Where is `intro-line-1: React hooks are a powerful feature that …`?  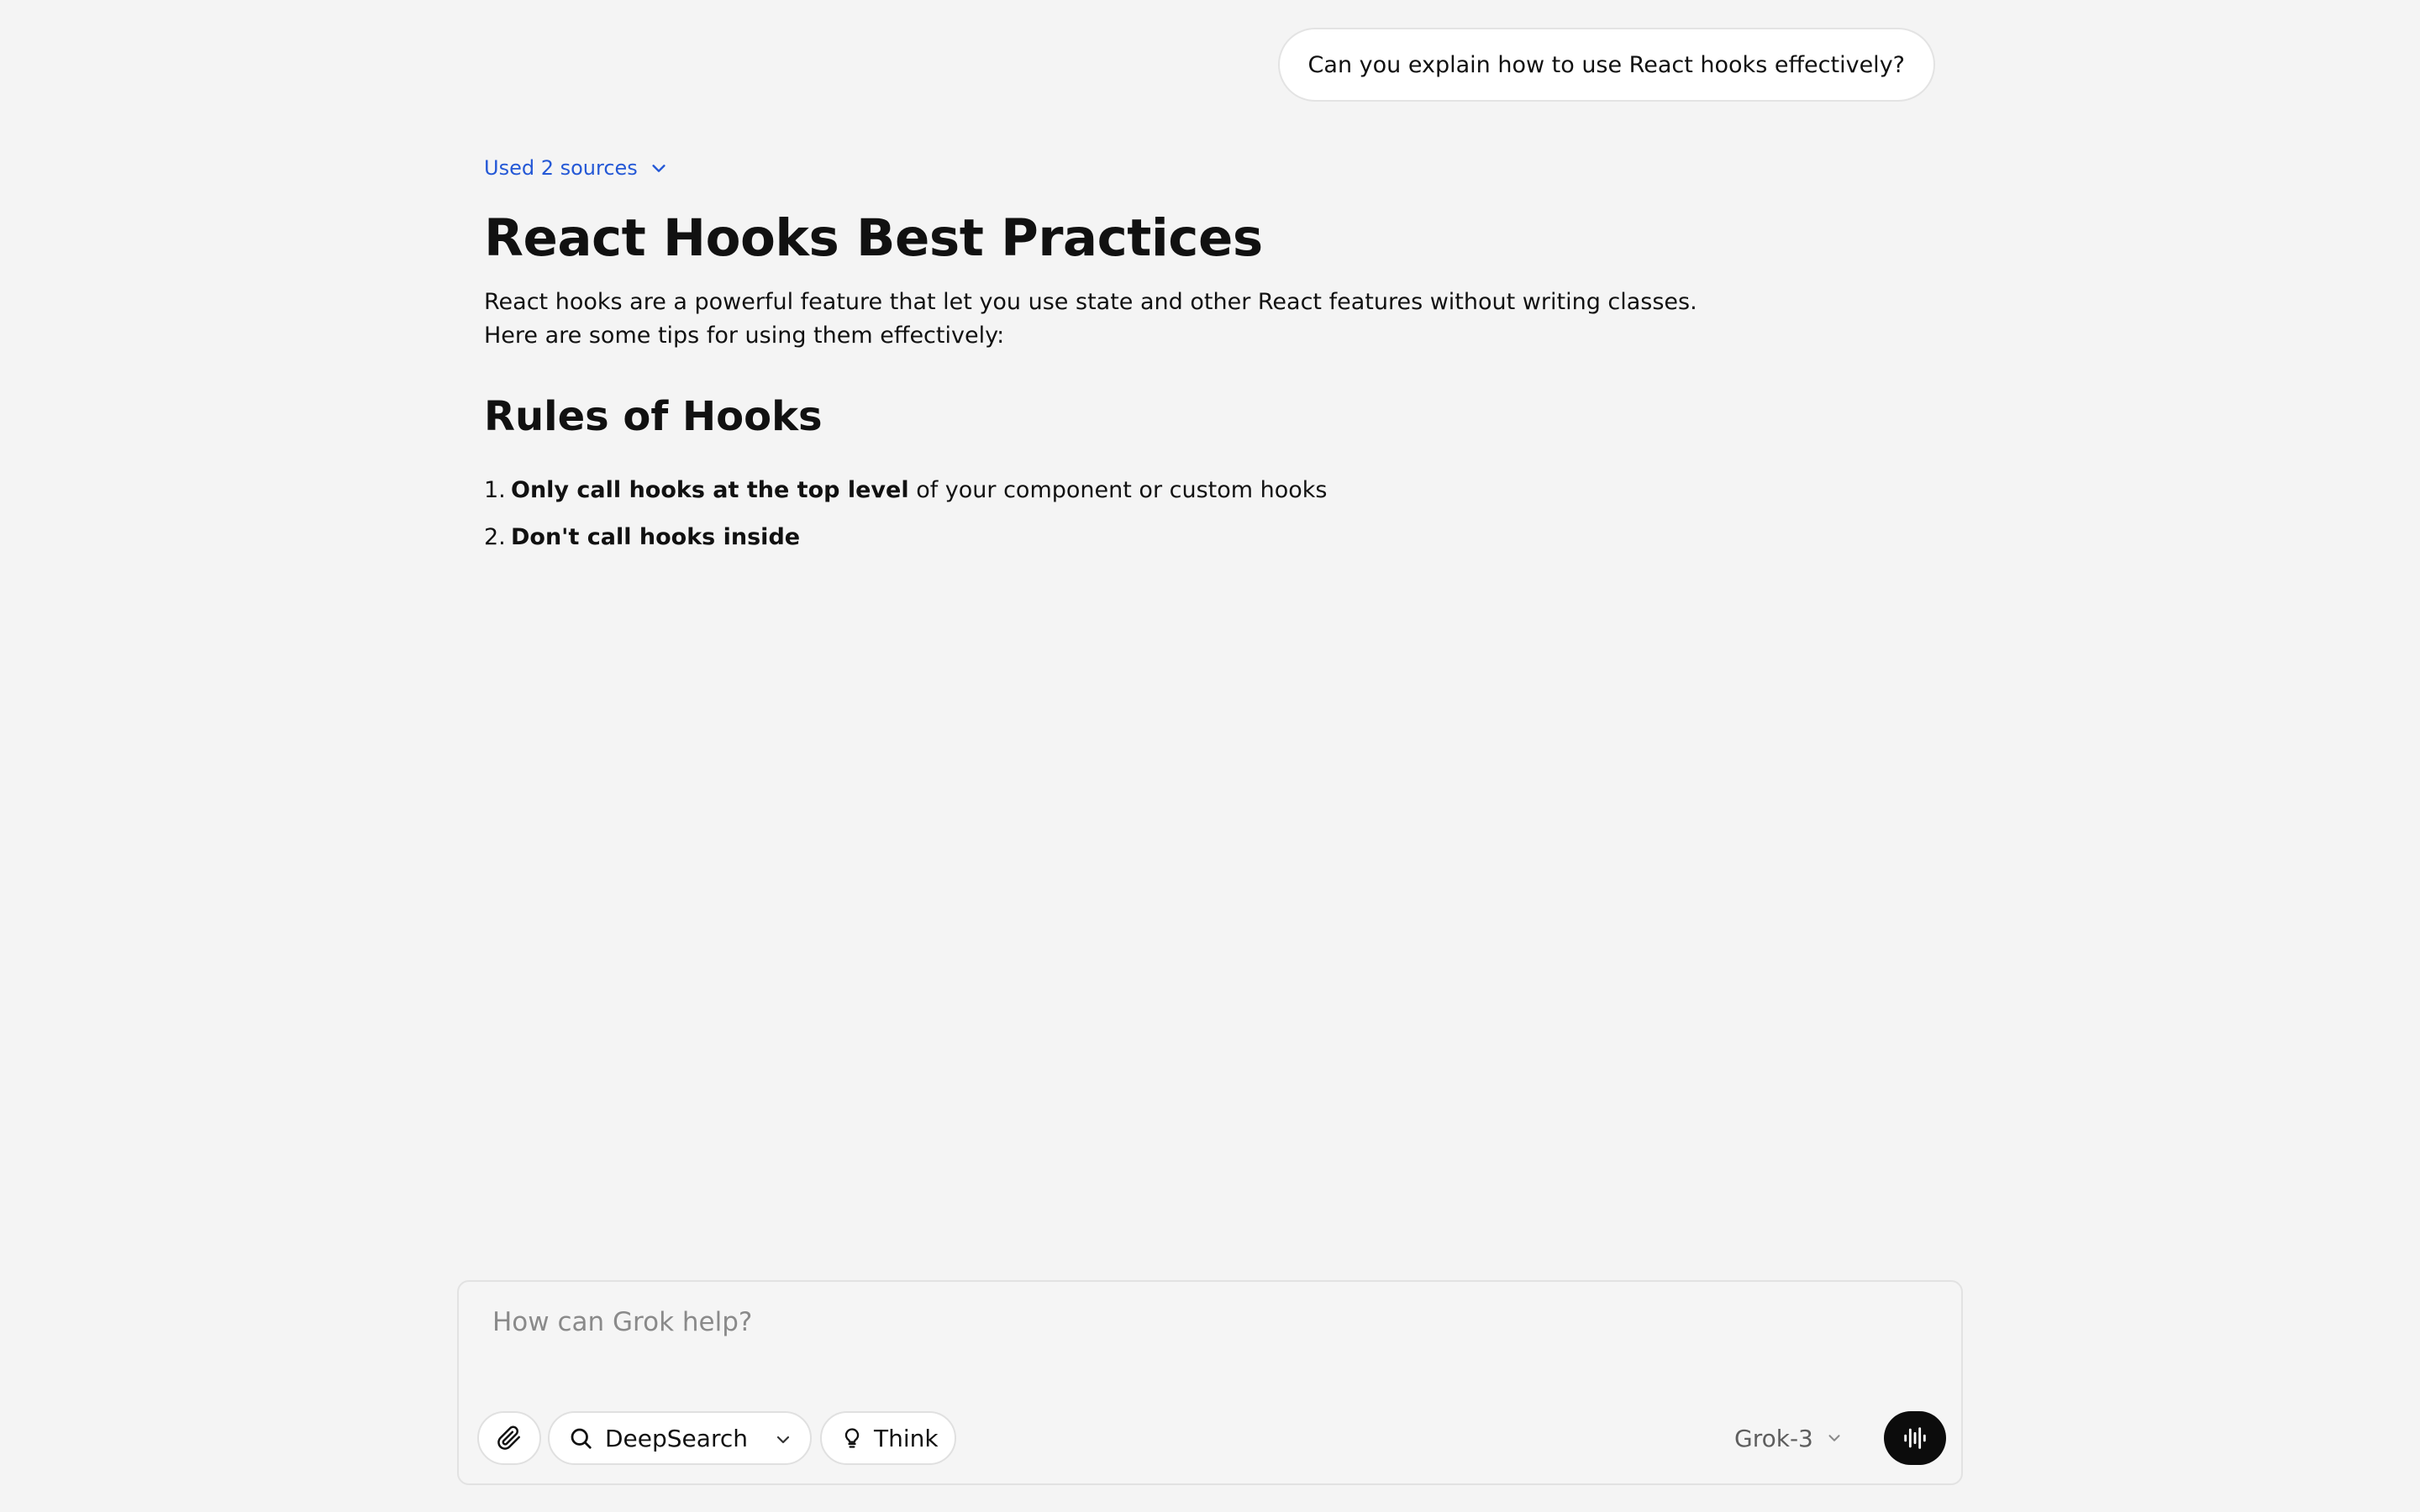 intro-line-1: React hooks are a powerful feature that … is located at coordinates (1090, 302).